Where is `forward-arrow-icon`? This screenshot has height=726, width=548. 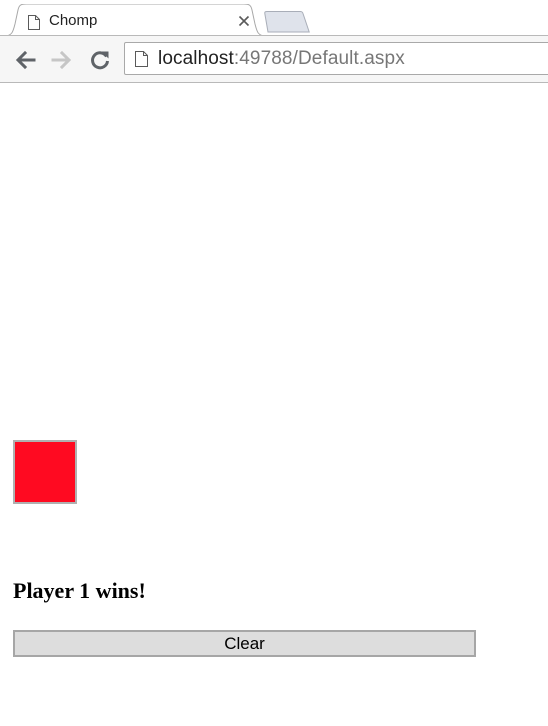 forward-arrow-icon is located at coordinates (62, 60).